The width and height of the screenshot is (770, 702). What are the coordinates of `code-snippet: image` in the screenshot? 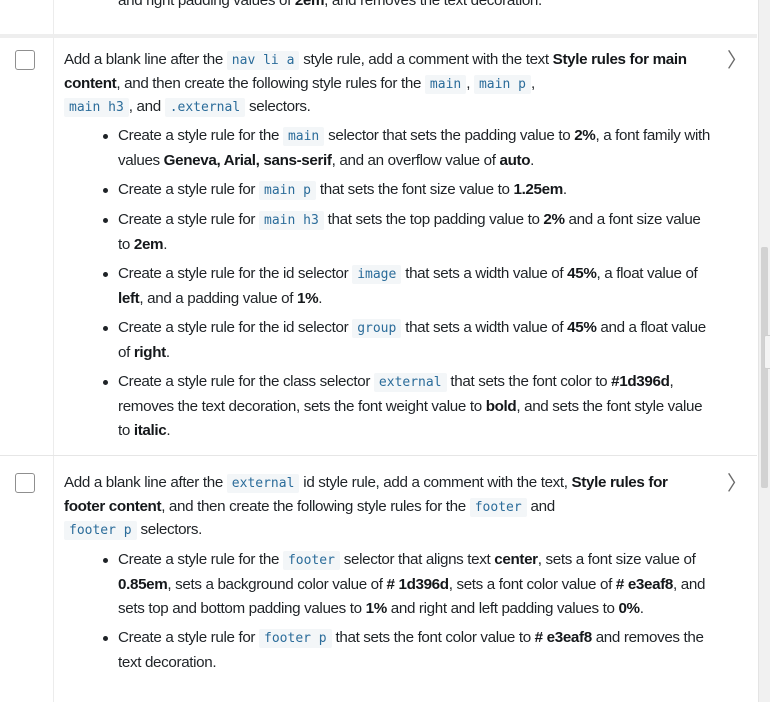 It's located at (377, 274).